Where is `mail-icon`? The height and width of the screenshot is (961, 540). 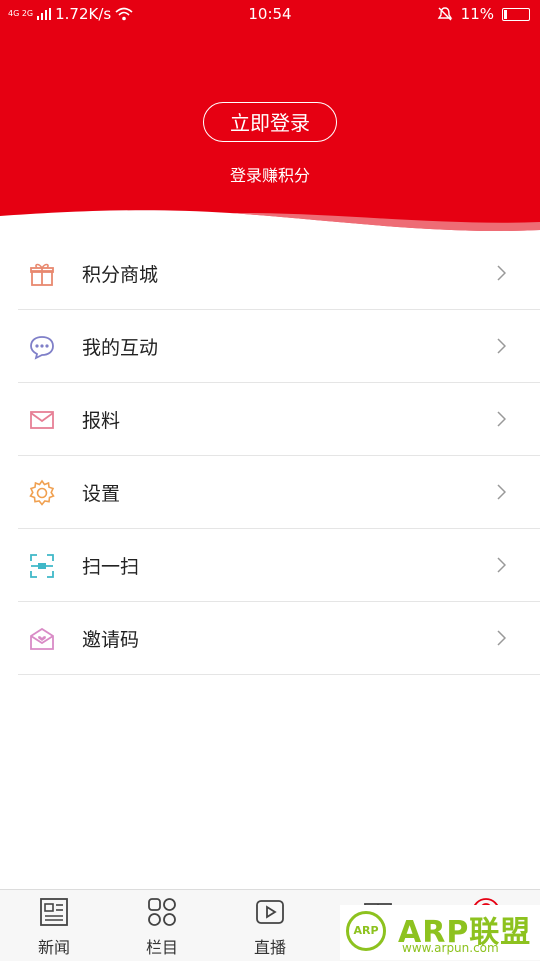
mail-icon is located at coordinates (42, 420).